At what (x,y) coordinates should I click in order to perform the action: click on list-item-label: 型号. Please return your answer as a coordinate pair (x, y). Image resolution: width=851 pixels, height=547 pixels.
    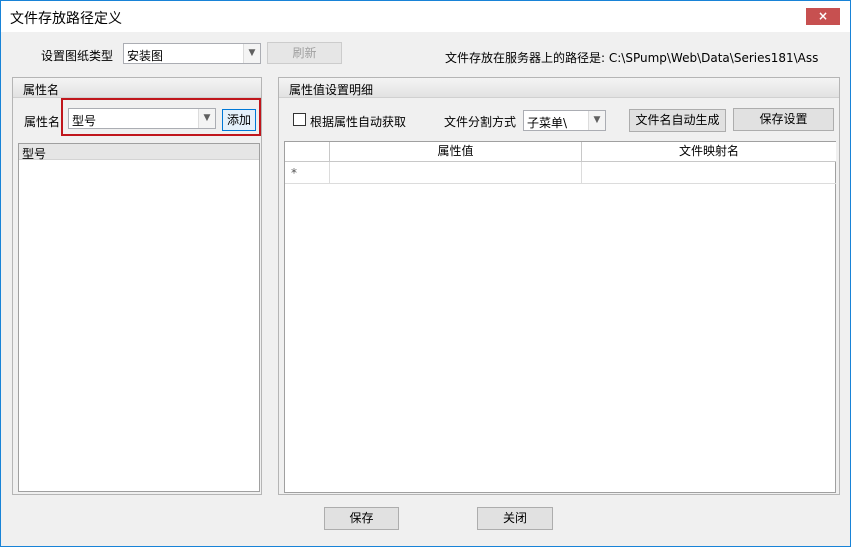
    Looking at the image, I should click on (34, 154).